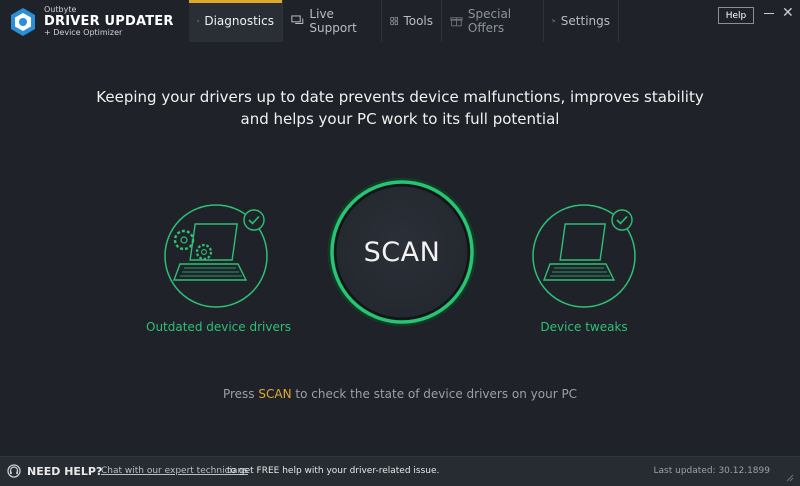  What do you see at coordinates (789, 477) in the screenshot?
I see `resize-grip-icon` at bounding box center [789, 477].